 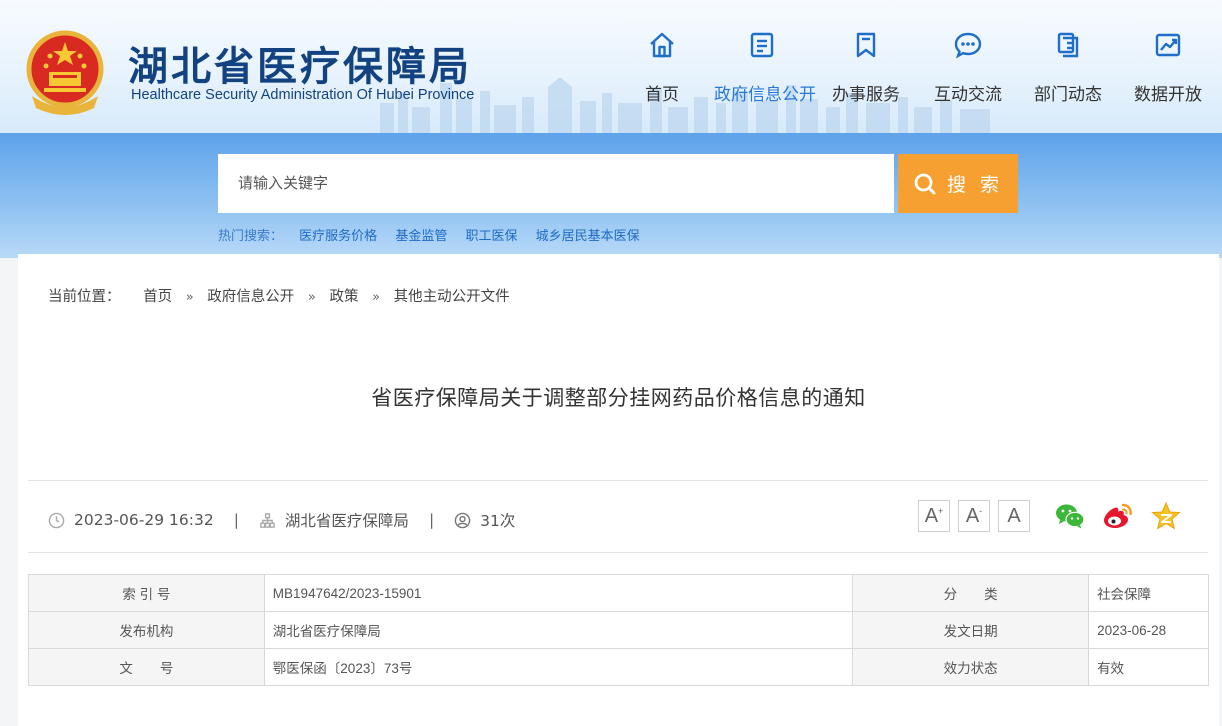 I want to click on font-default-button: A, so click(x=1014, y=516).